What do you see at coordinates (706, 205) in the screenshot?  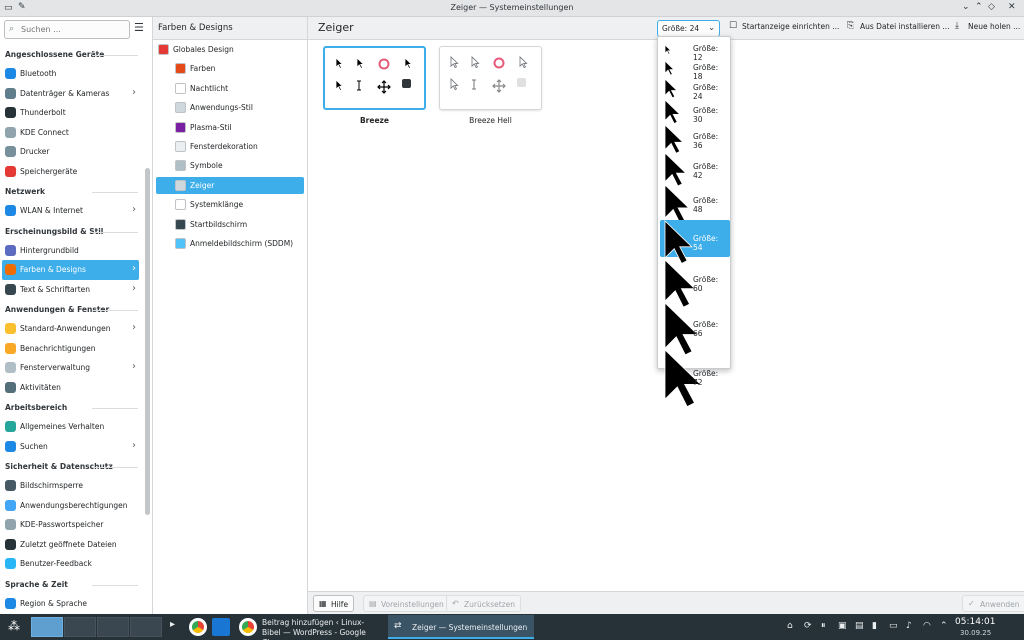 I see `size-option-label: Größe: 48` at bounding box center [706, 205].